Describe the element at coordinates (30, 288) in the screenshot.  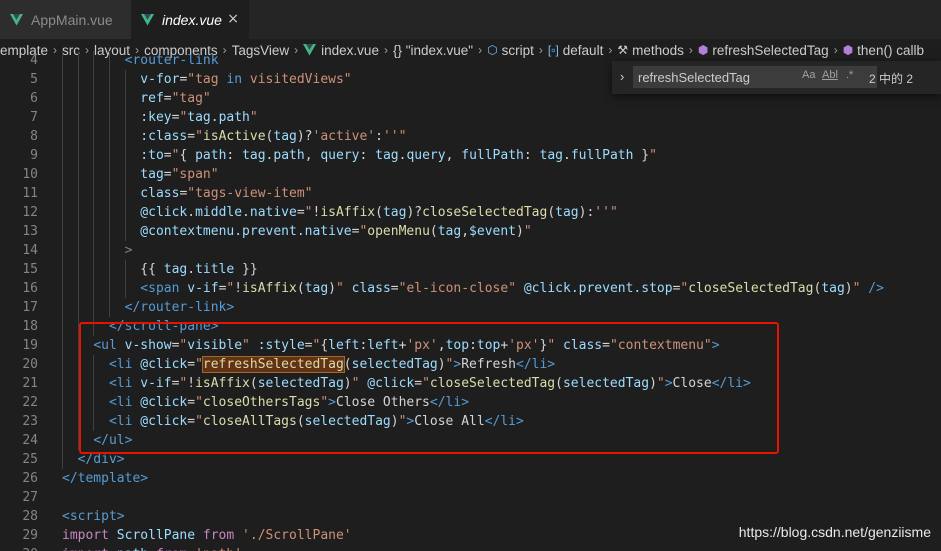
I see `line-number: 16` at that location.